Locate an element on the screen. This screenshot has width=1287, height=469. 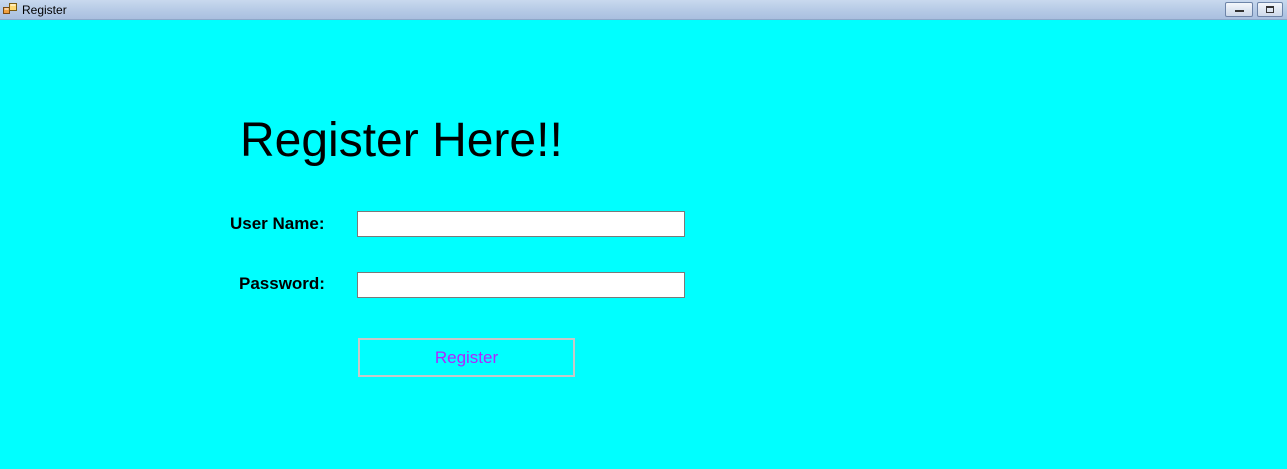
password-label: Password: is located at coordinates (282, 283).